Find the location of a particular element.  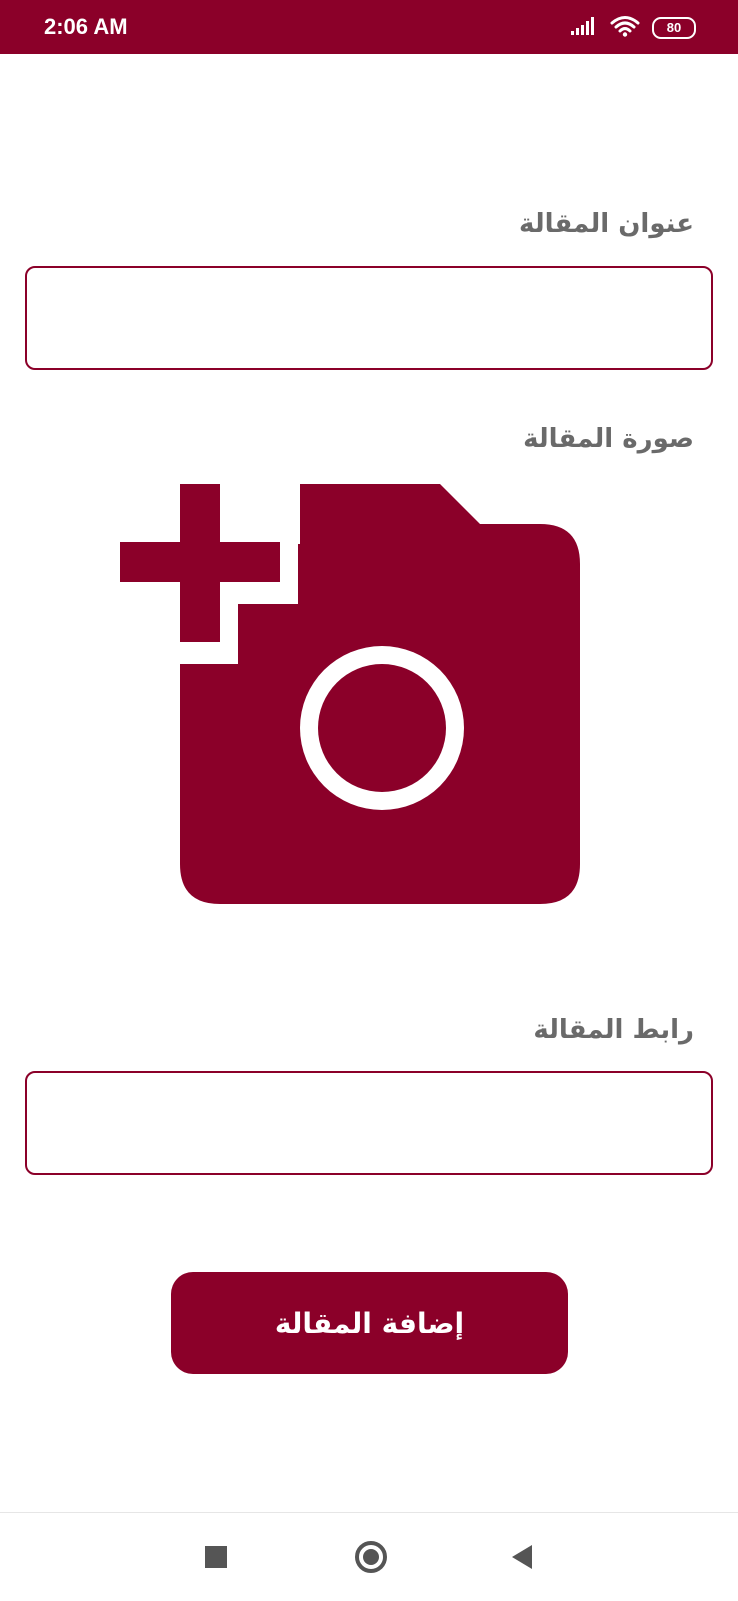

article-link-label: رابط المقالة is located at coordinates (613, 1030).